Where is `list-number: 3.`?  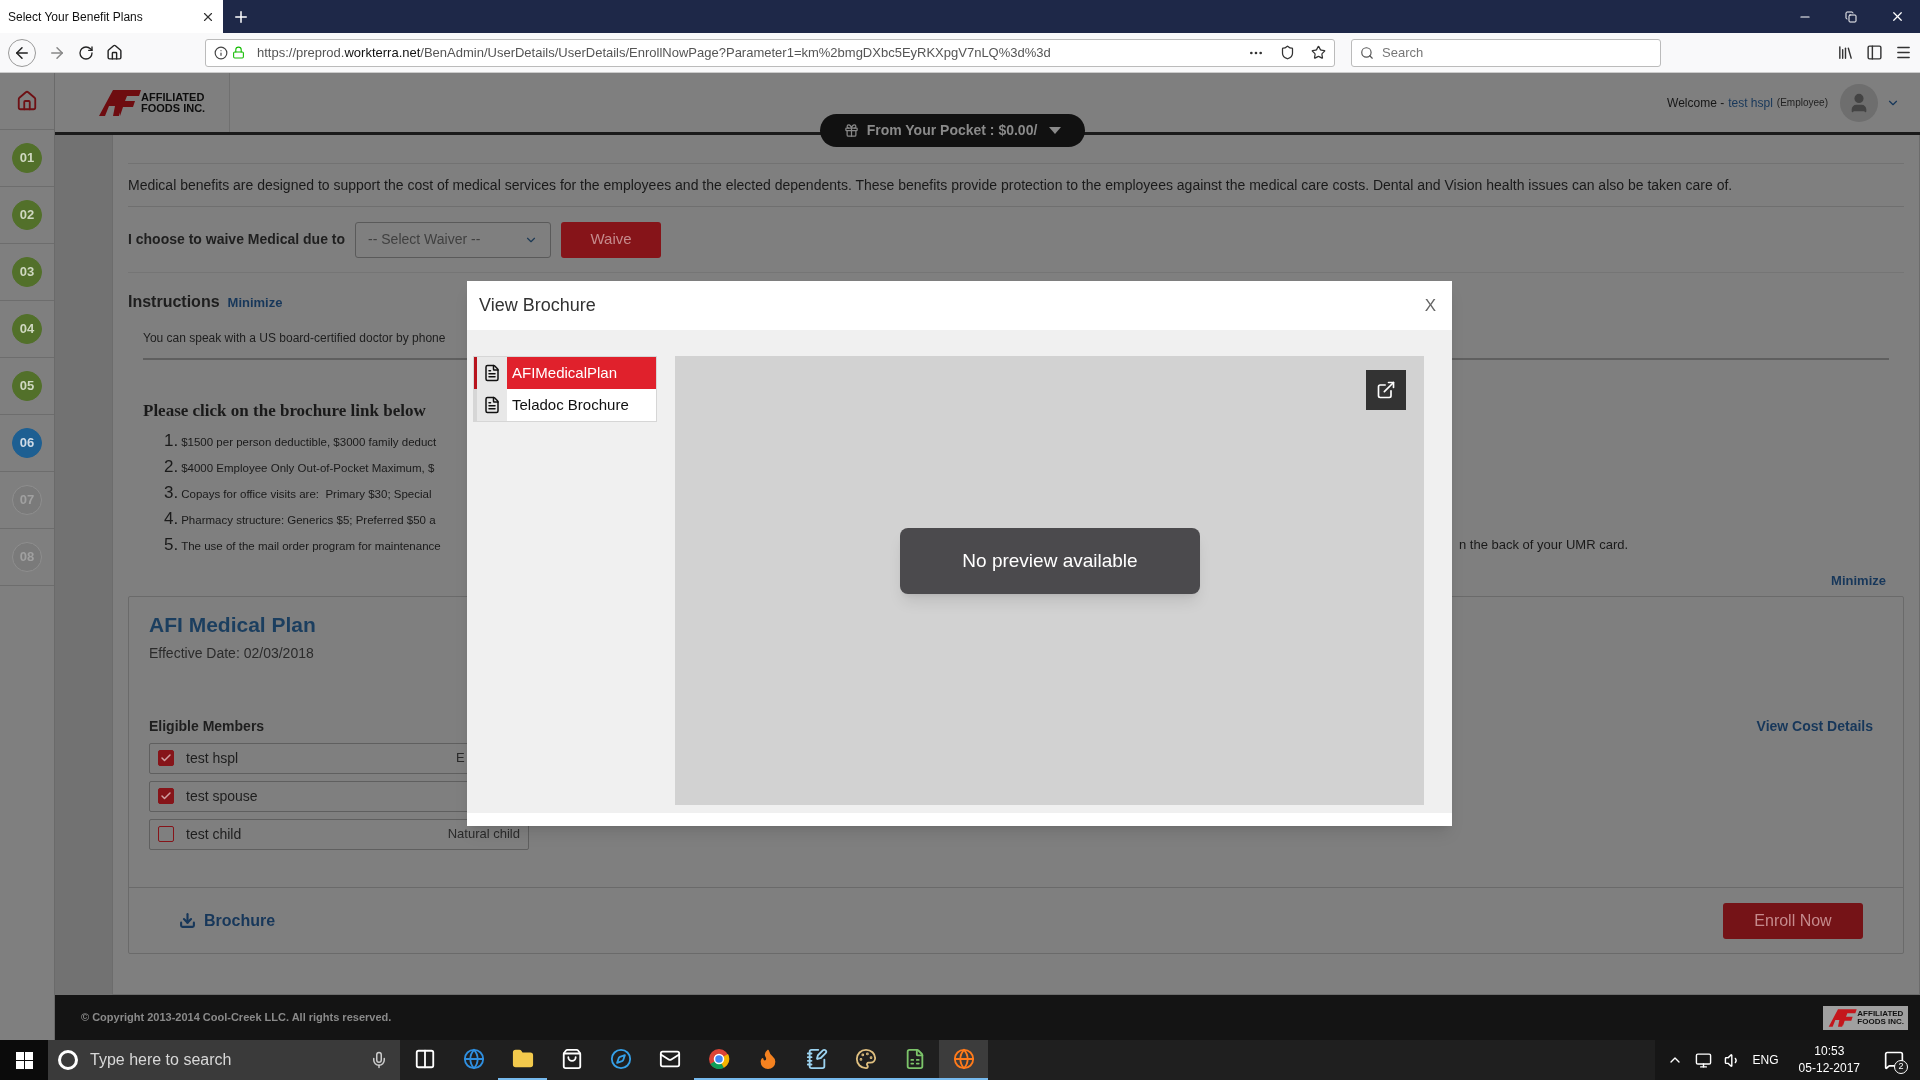
list-number: 3. is located at coordinates (171, 492).